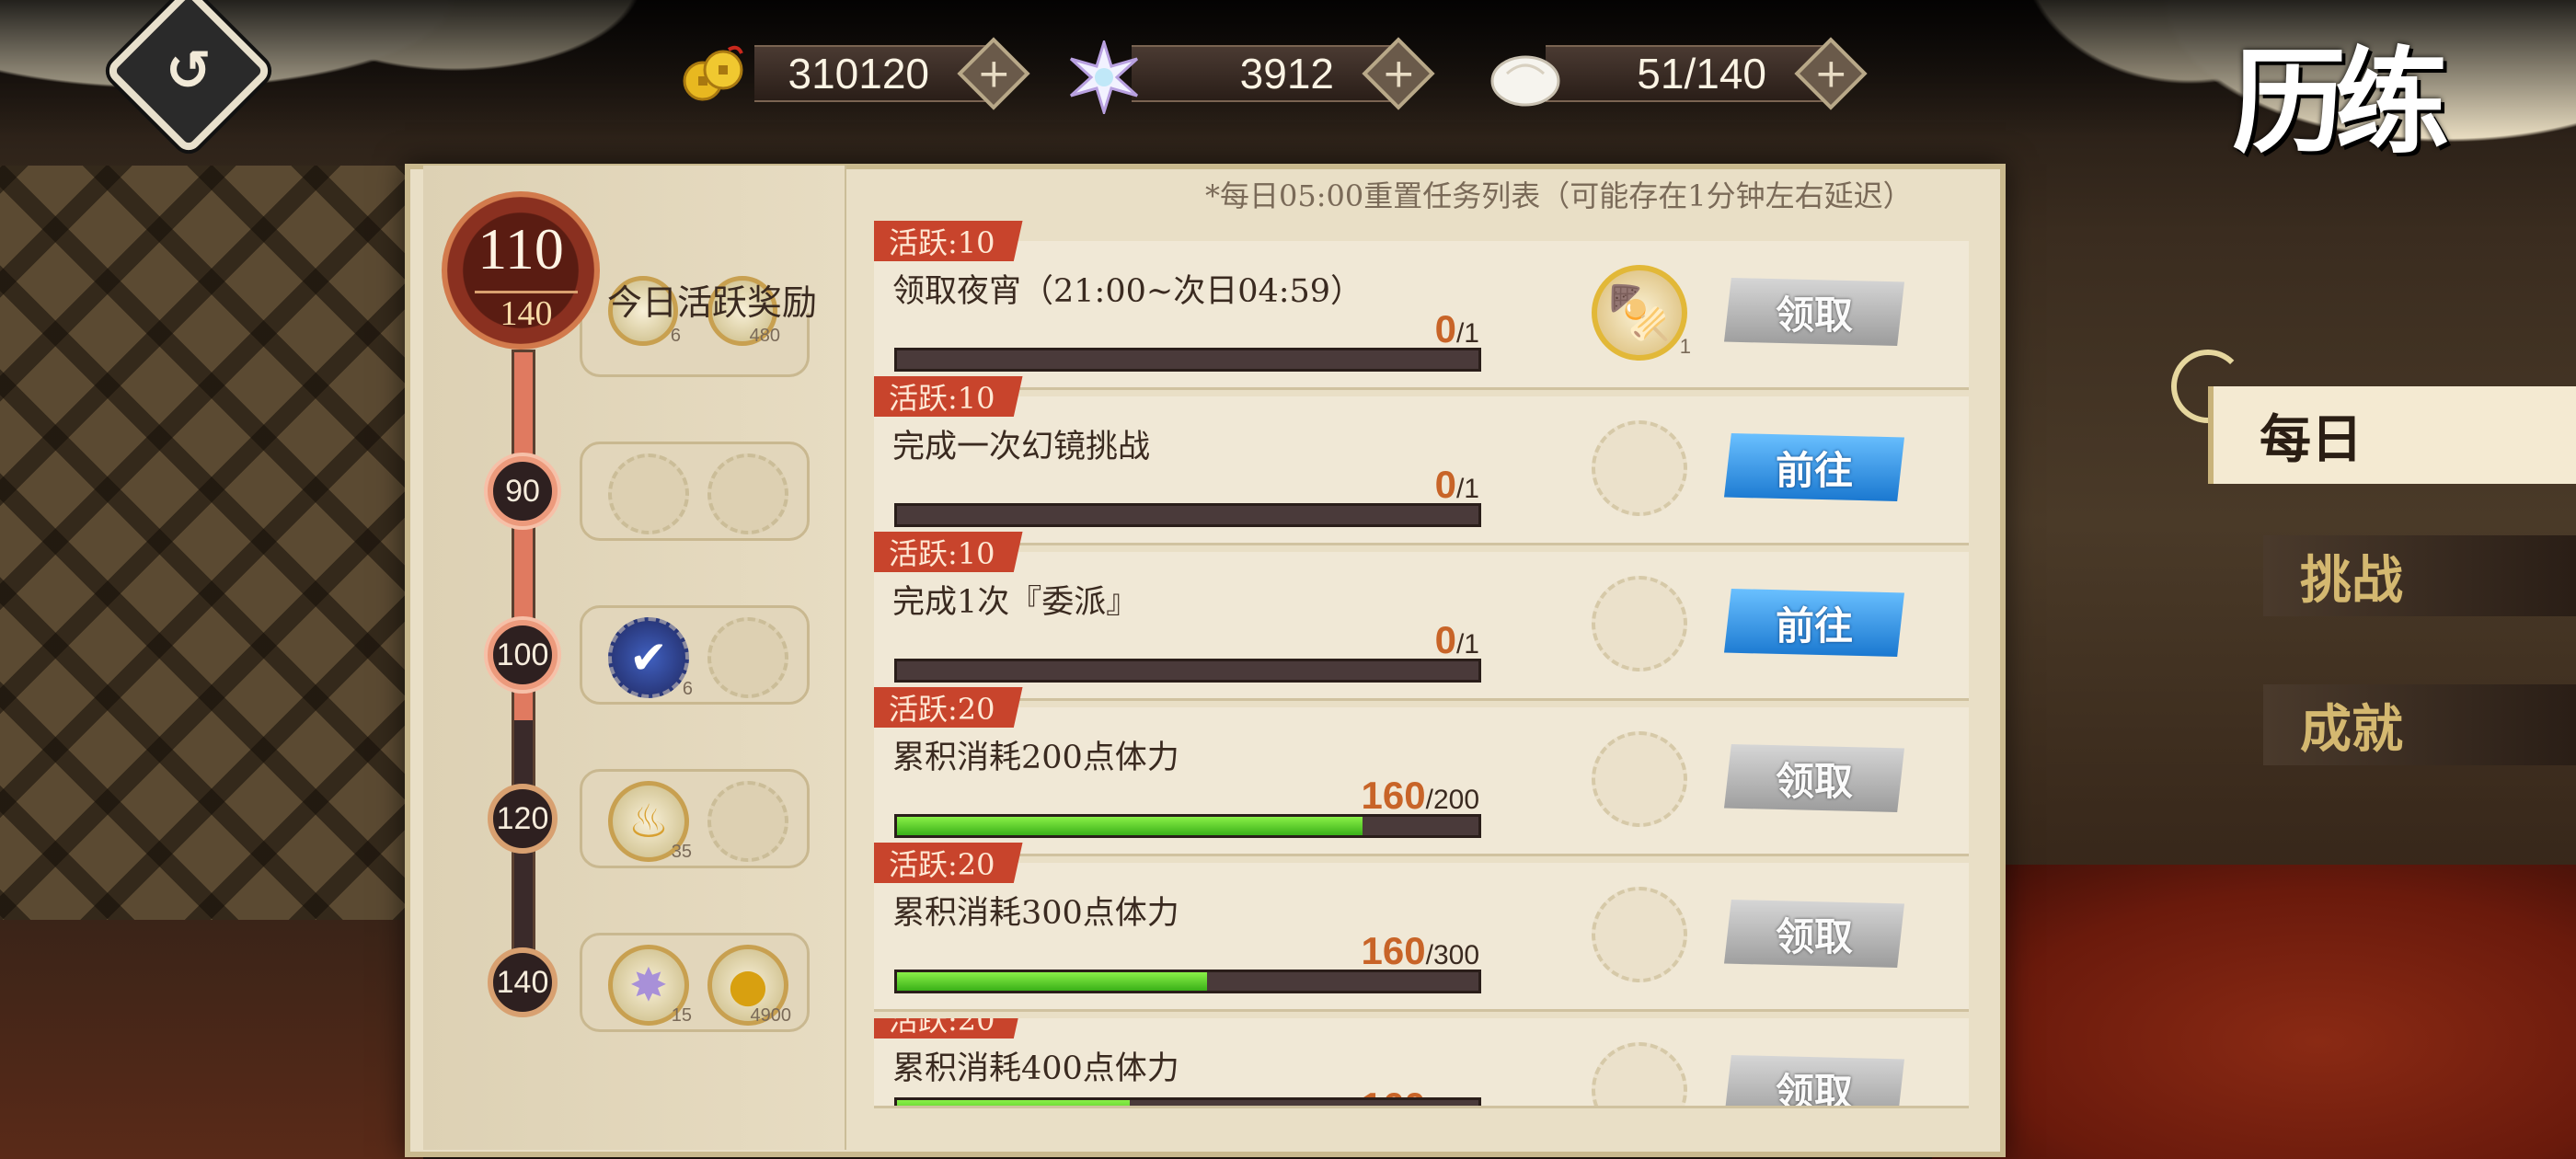 The height and width of the screenshot is (1159, 2576). I want to click on task-name: 领取夜宵（21:00~次日04:59）, so click(1127, 291).